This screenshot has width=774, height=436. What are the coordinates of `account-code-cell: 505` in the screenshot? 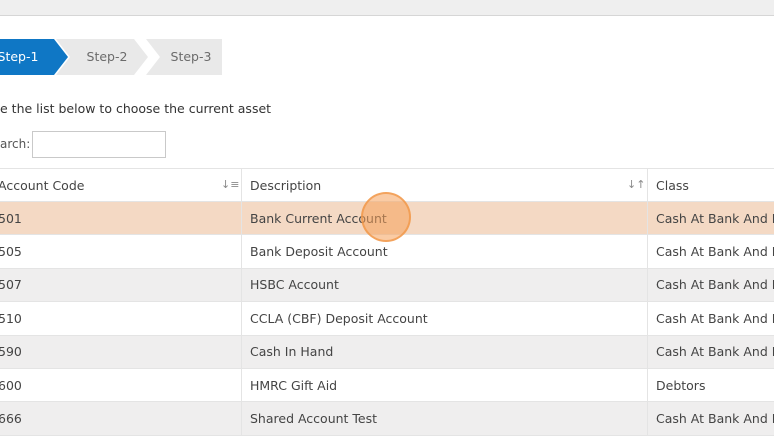 It's located at (11, 252).